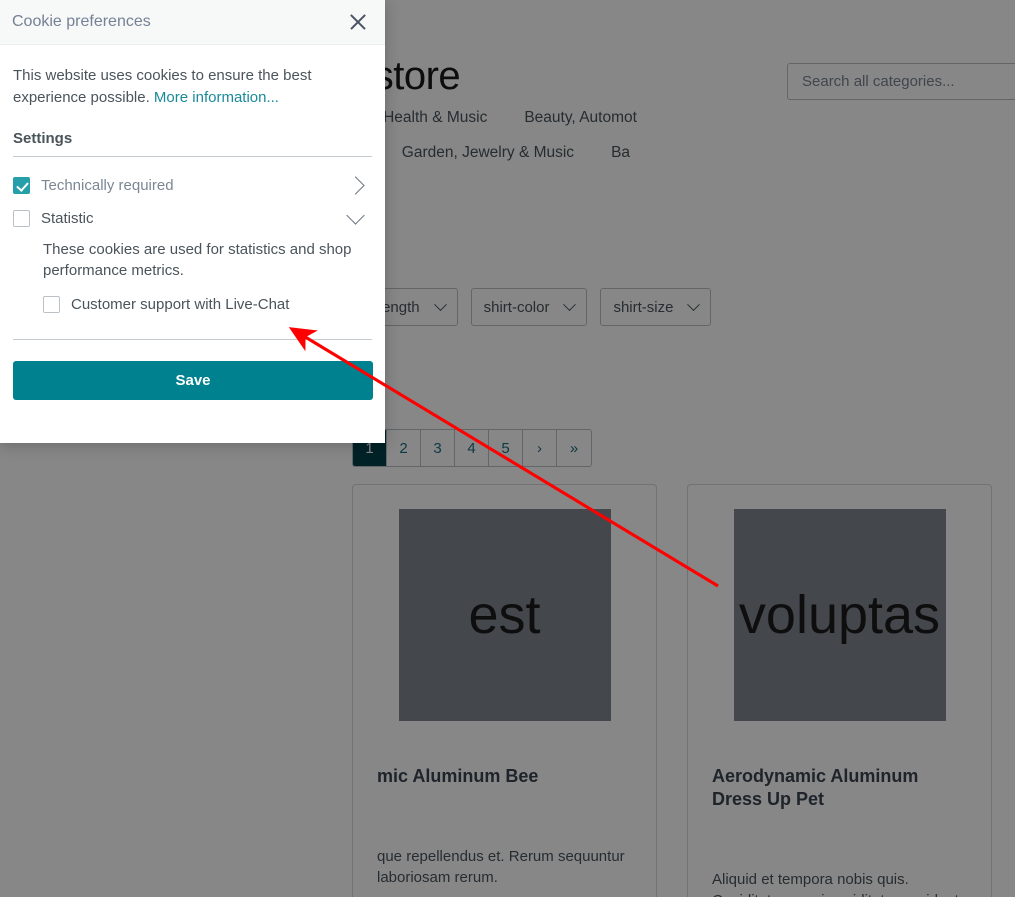 The height and width of the screenshot is (897, 1015). What do you see at coordinates (355, 215) in the screenshot?
I see `chevron-down-icon` at bounding box center [355, 215].